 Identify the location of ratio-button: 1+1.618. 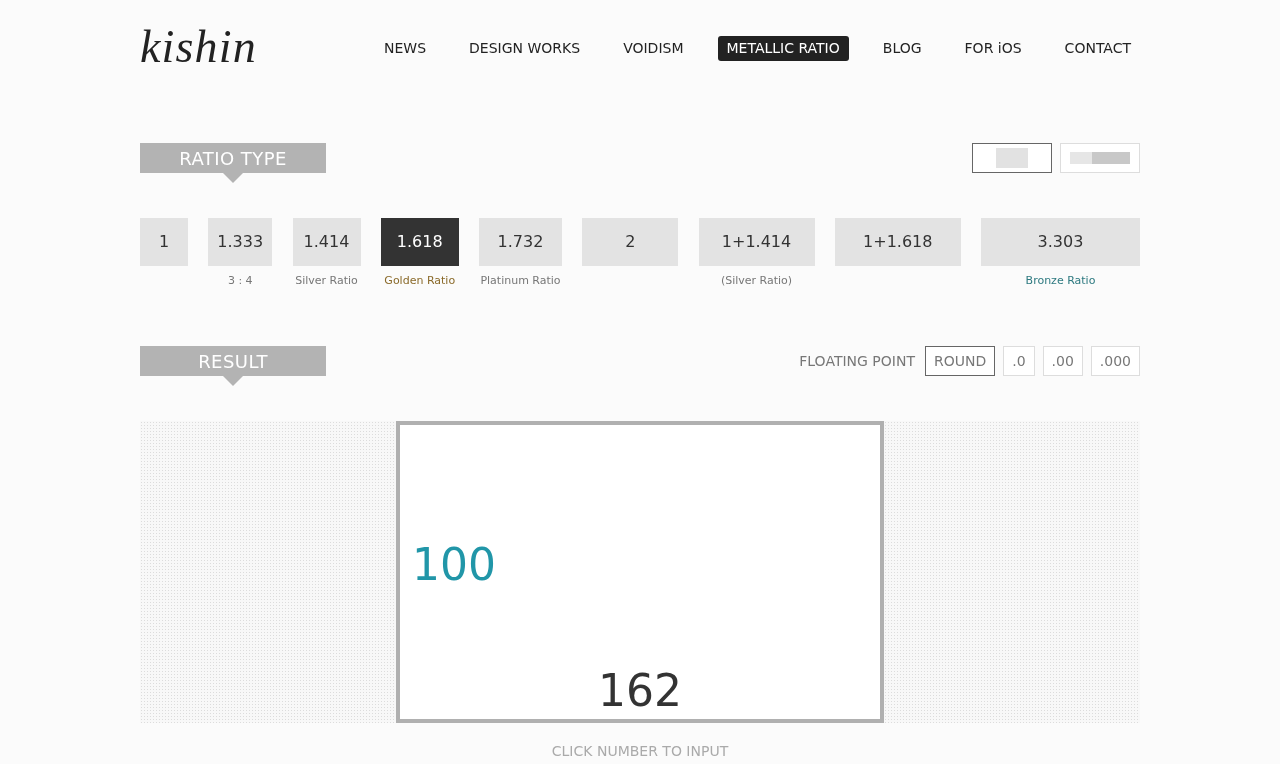
(897, 242).